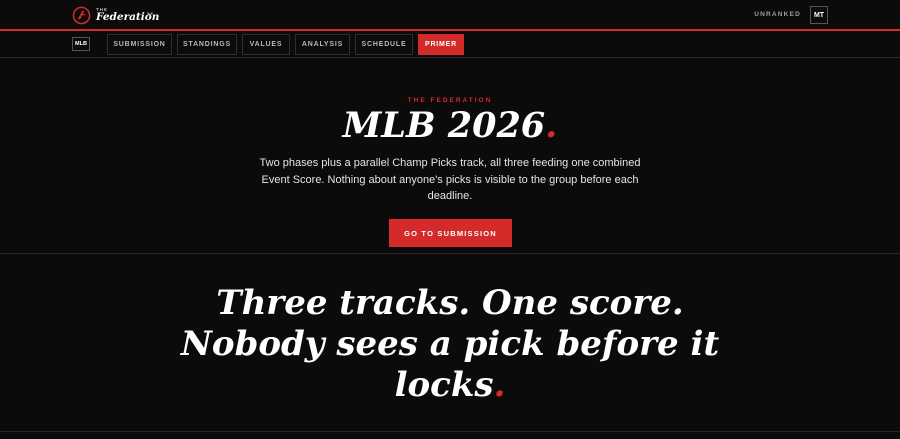  Describe the element at coordinates (81, 15) in the screenshot. I see `federation-logo-icon` at that location.